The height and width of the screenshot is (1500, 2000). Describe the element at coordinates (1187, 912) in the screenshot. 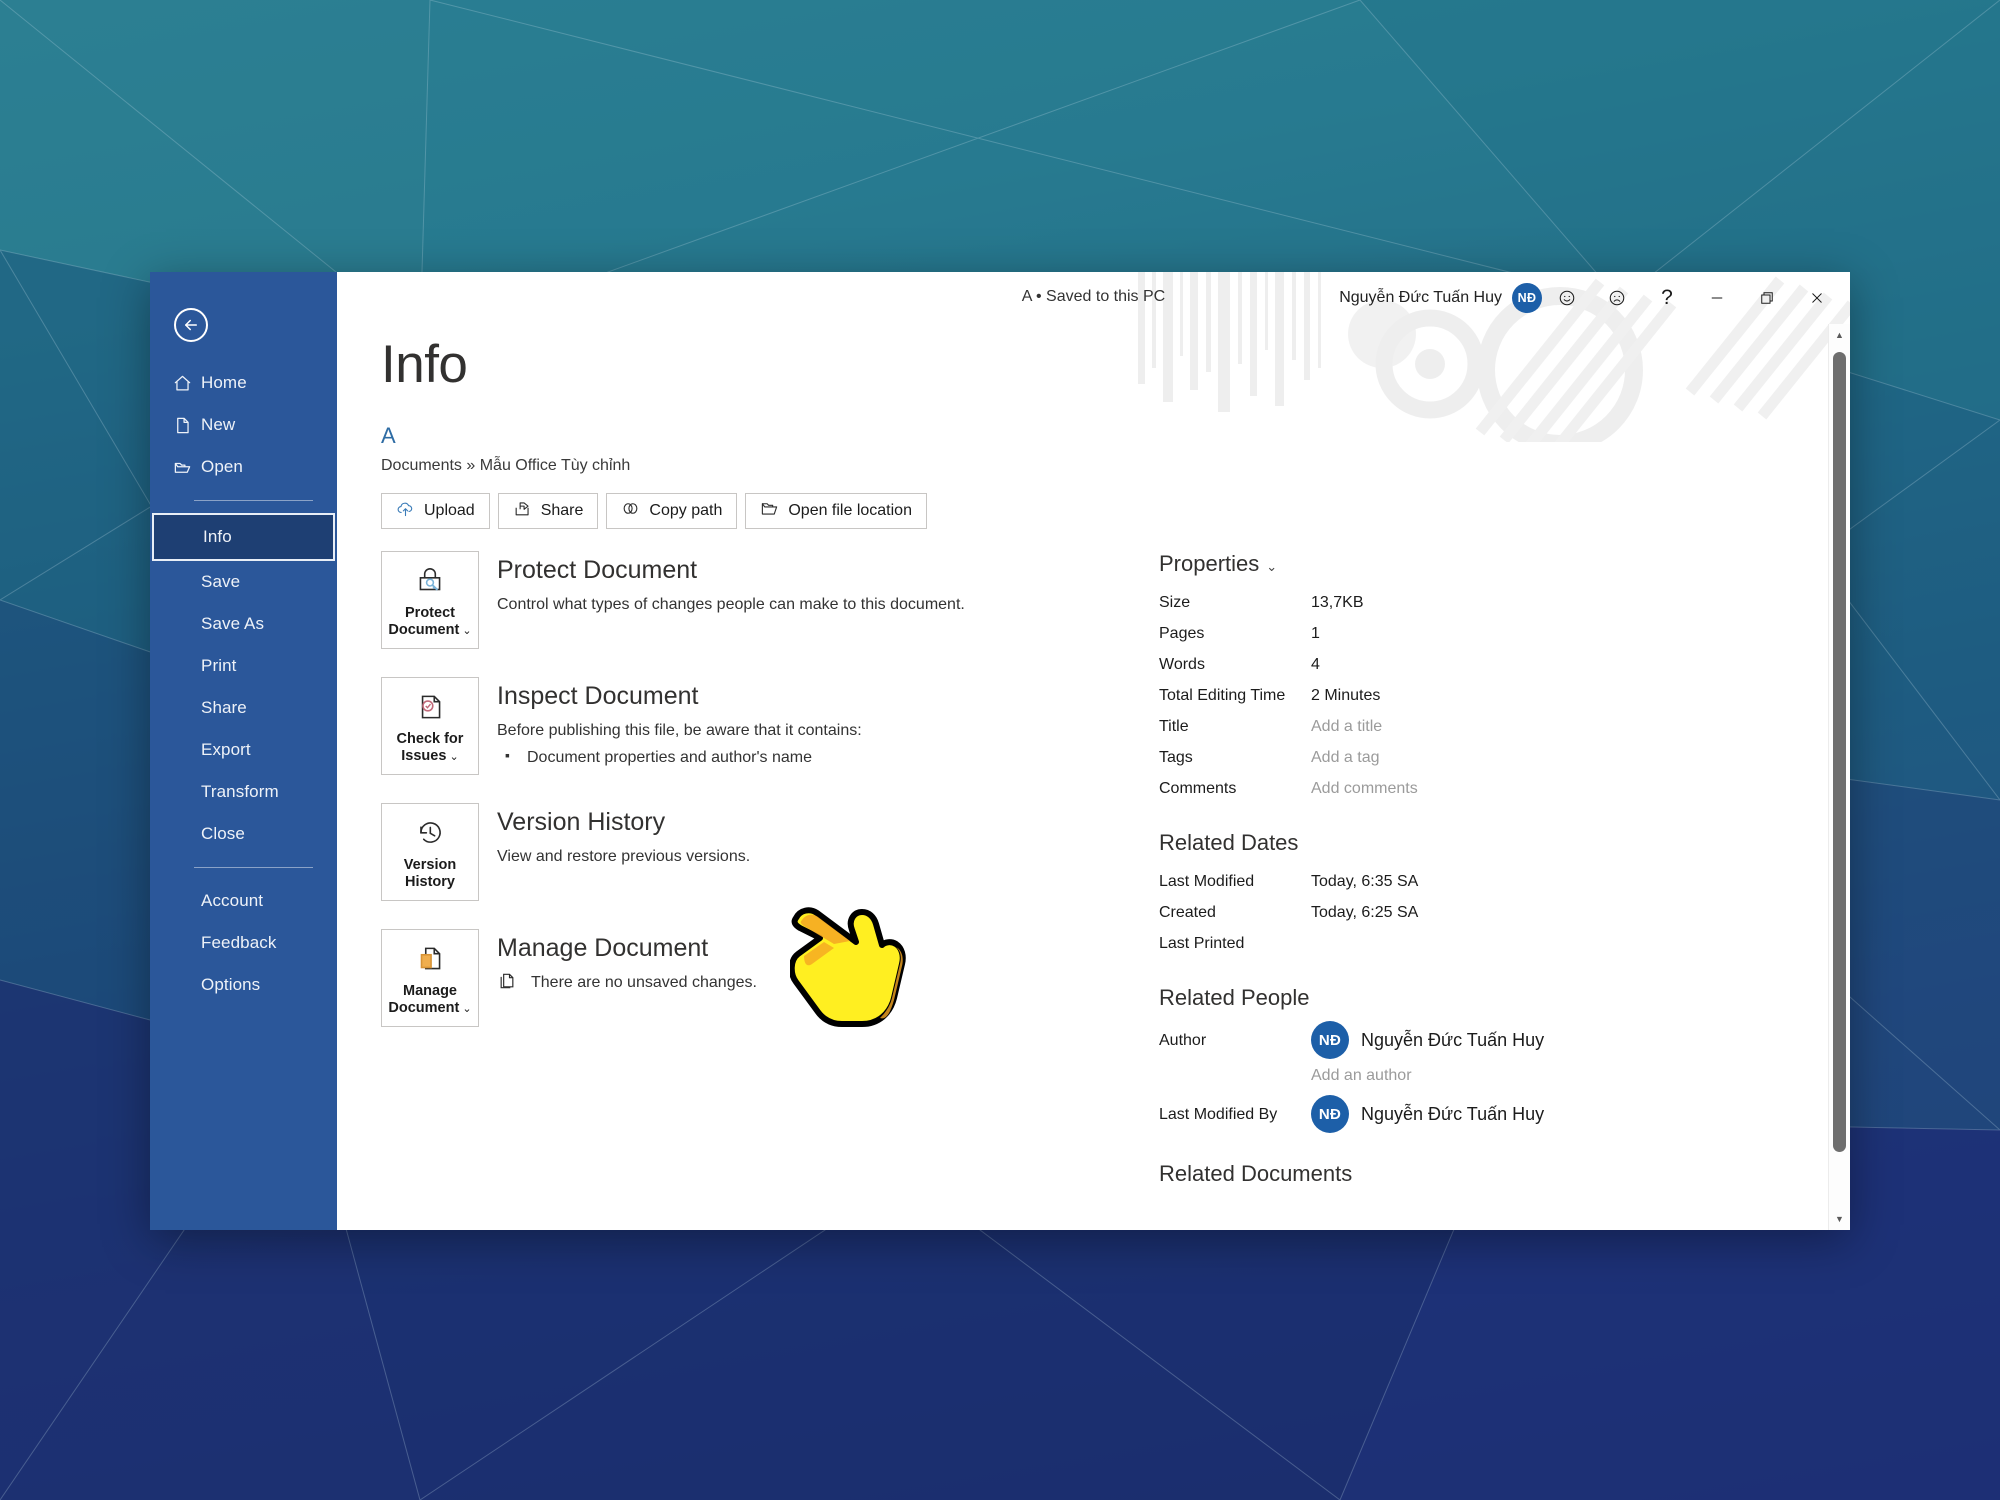

I see `property-key: Created` at that location.